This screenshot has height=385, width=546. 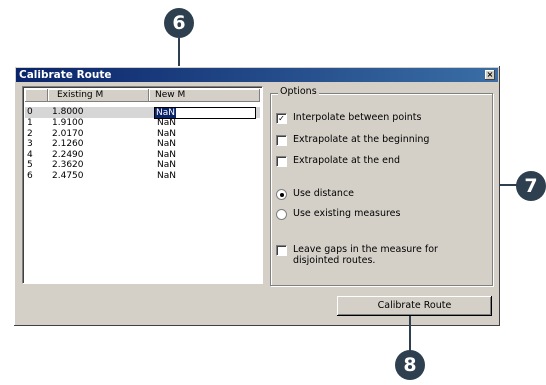 I want to click on table-row: 6 2.4750 NaN, so click(x=142, y=176).